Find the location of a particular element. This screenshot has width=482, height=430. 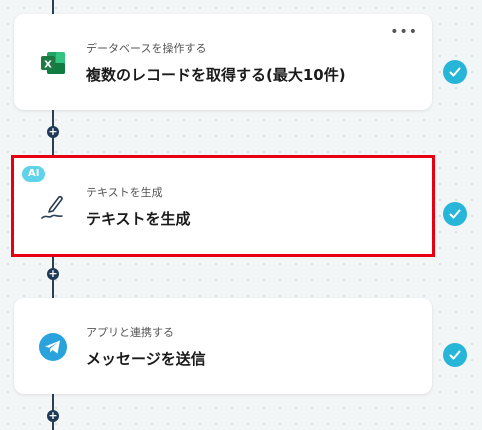

ai-badge: AI is located at coordinates (34, 174).